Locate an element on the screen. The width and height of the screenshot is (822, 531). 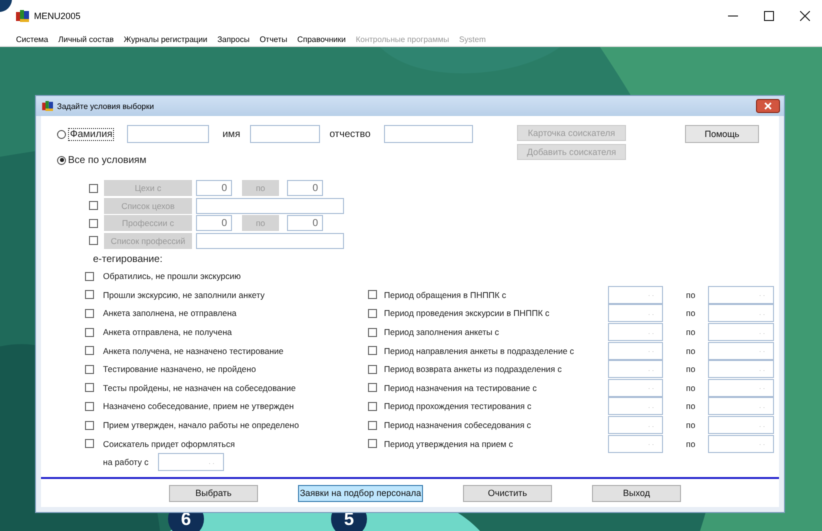
status-label: Прием утвержден, начало работы не определено is located at coordinates (201, 425).